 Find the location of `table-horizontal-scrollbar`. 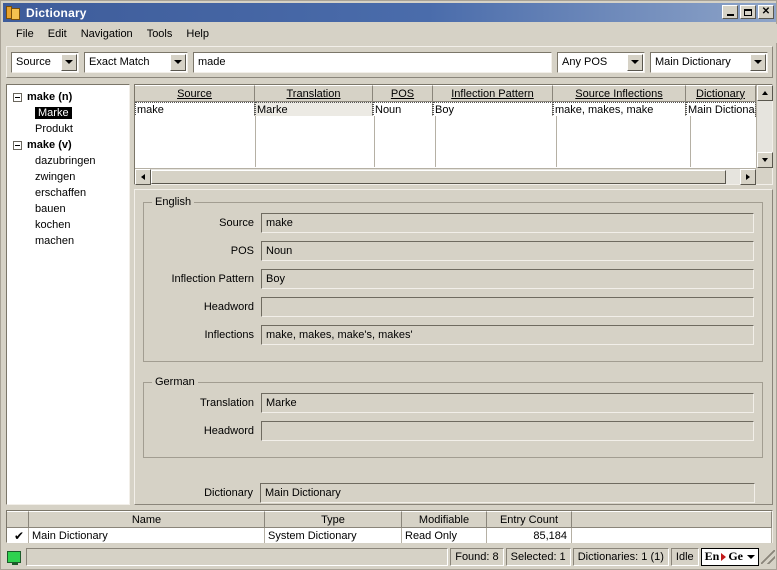

table-horizontal-scrollbar is located at coordinates (445, 176).